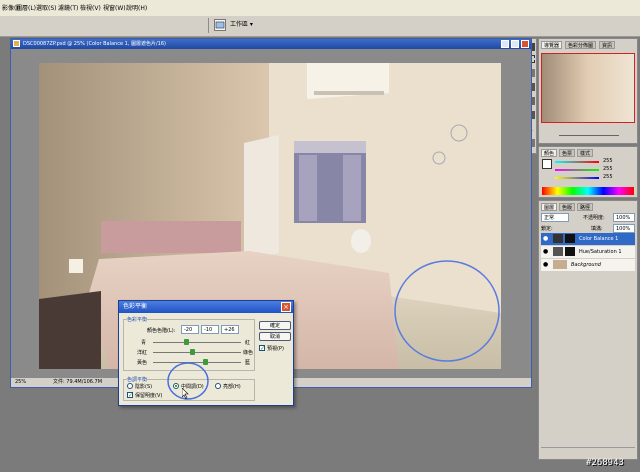  I want to click on curtain-right, so click(352, 188).